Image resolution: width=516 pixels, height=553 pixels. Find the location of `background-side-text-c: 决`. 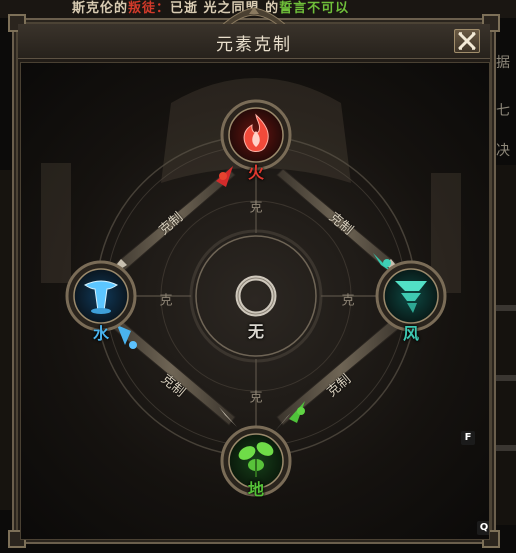

background-side-text-c: 决 is located at coordinates (503, 151).